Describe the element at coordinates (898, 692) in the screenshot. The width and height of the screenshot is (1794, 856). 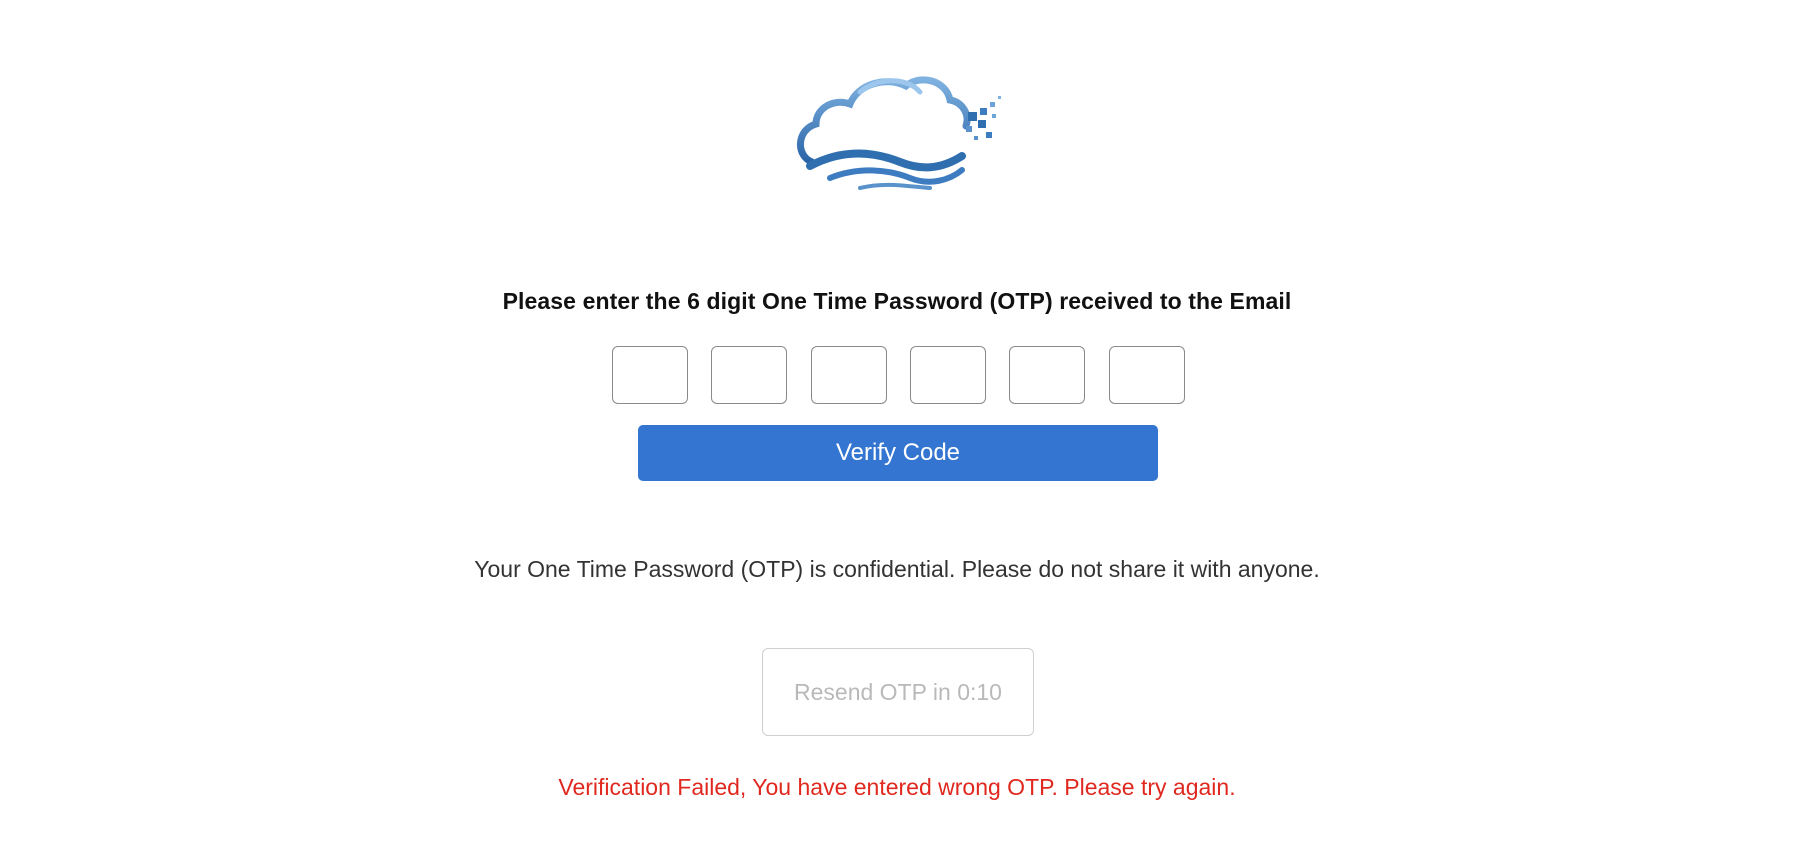
I see `resend-otp-button: Resend OTP in 0:10` at that location.